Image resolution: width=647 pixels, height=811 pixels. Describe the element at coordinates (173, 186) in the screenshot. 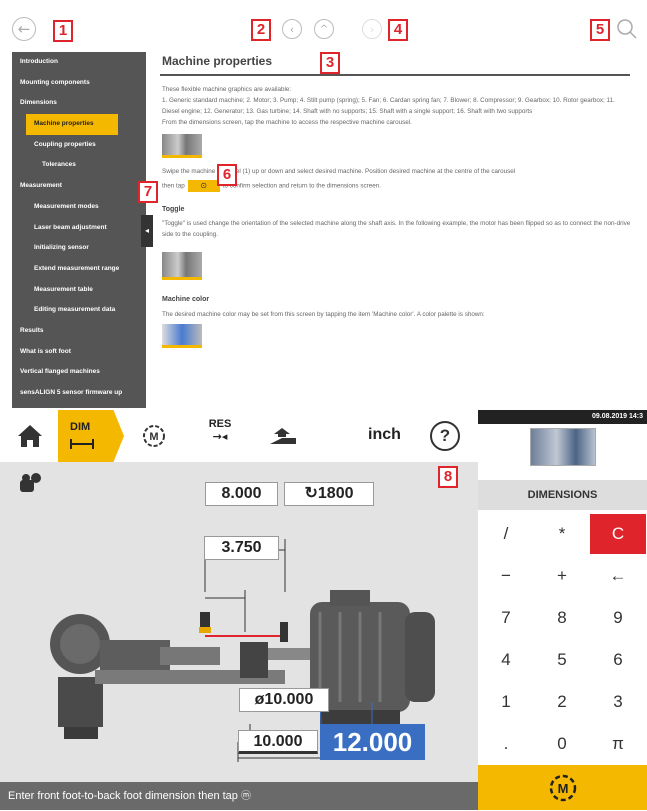

I see `help-text: then tap` at that location.